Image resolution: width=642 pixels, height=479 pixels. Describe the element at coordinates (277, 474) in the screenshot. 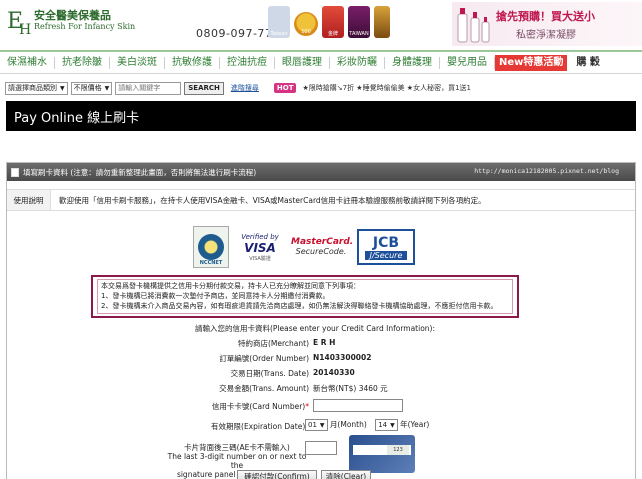

I see `confirm-button: 確認付款(Confirm)` at that location.